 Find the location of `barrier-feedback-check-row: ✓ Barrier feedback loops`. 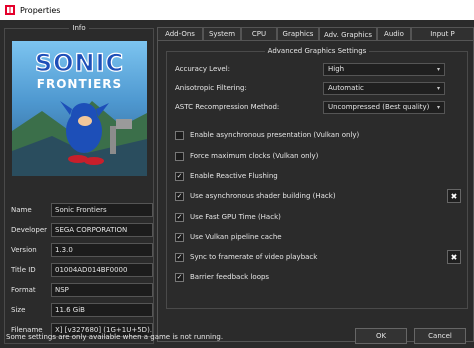

barrier-feedback-check-row: ✓ Barrier feedback loops is located at coordinates (320, 277).